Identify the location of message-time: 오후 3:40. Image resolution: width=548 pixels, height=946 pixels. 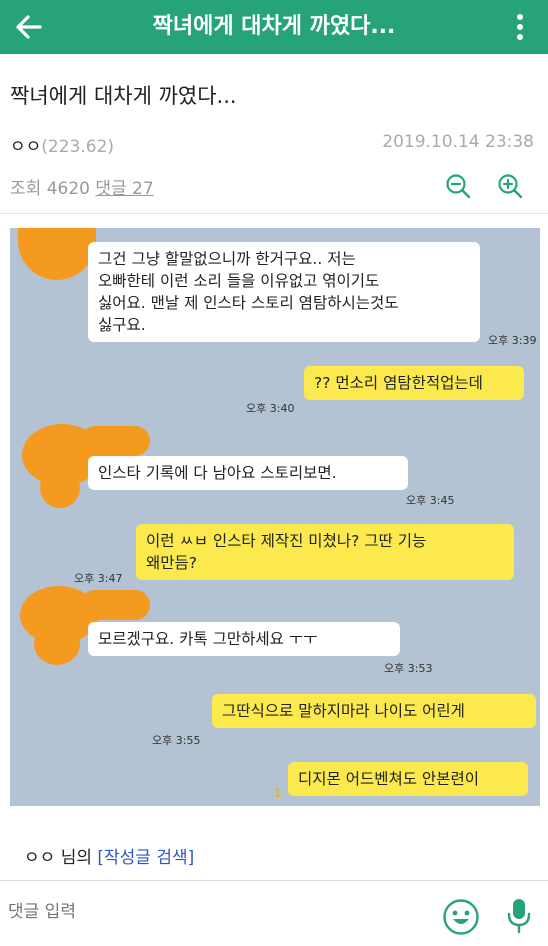
(270, 408).